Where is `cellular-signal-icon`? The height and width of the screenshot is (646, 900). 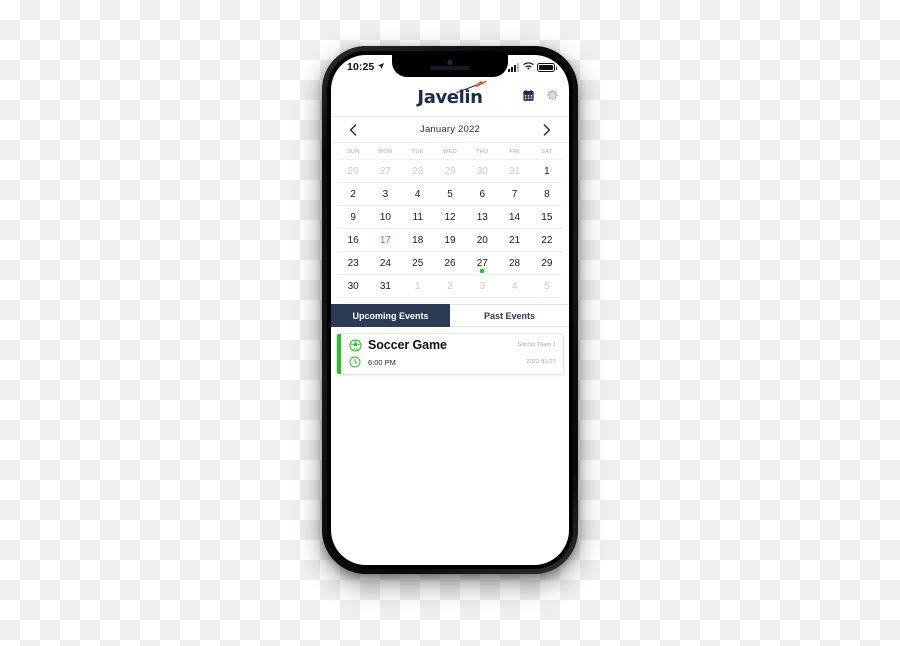
cellular-signal-icon is located at coordinates (513, 67).